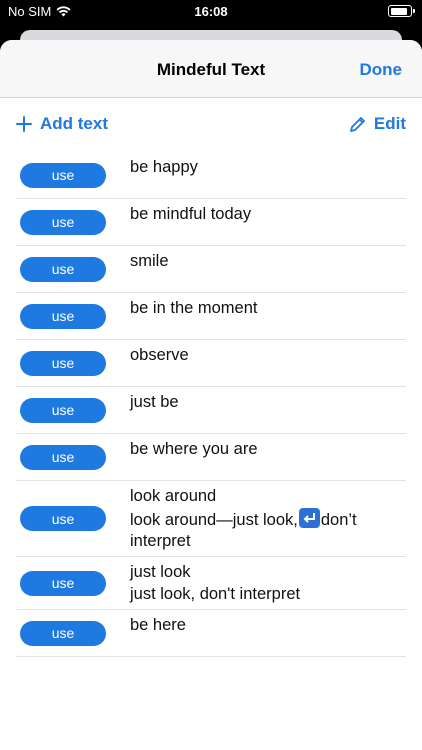  I want to click on battery-level, so click(398, 11).